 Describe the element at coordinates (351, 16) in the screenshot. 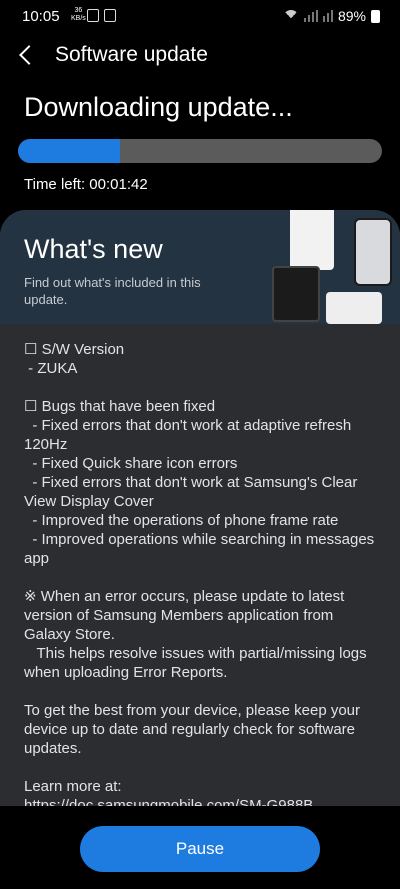

I see `battery-percent: 89%` at that location.